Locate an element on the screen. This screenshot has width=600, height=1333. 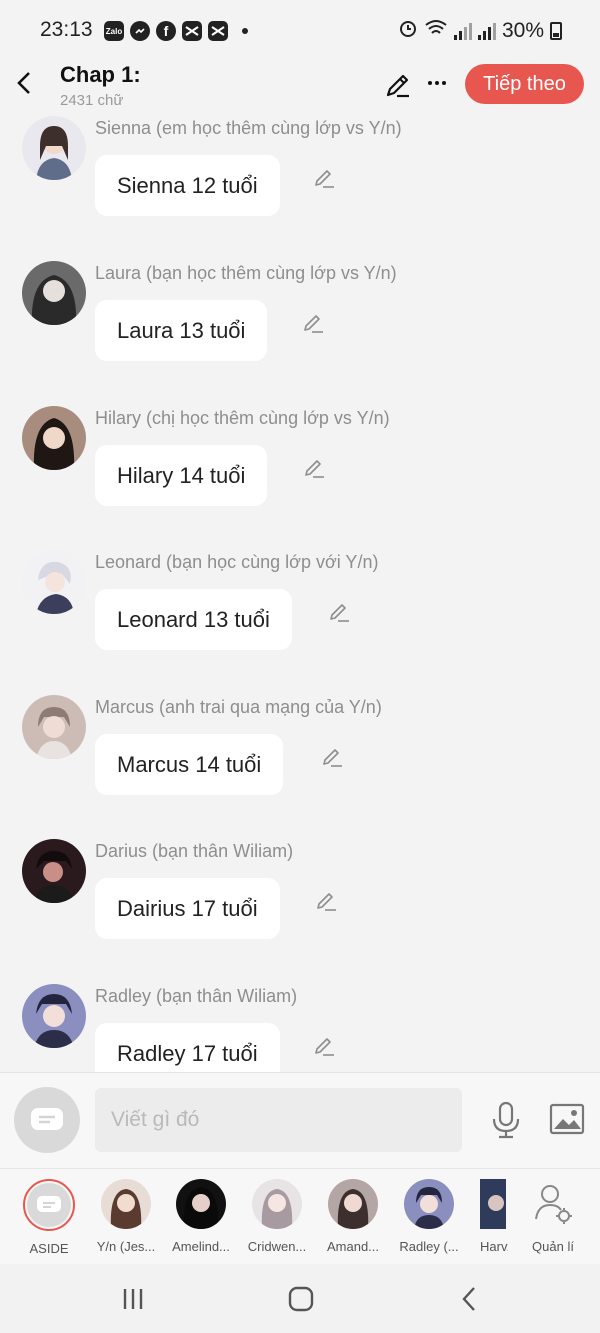
sender-name: Hilary (chị học thêm cùng lớp vs Y/n) is located at coordinates (242, 418).